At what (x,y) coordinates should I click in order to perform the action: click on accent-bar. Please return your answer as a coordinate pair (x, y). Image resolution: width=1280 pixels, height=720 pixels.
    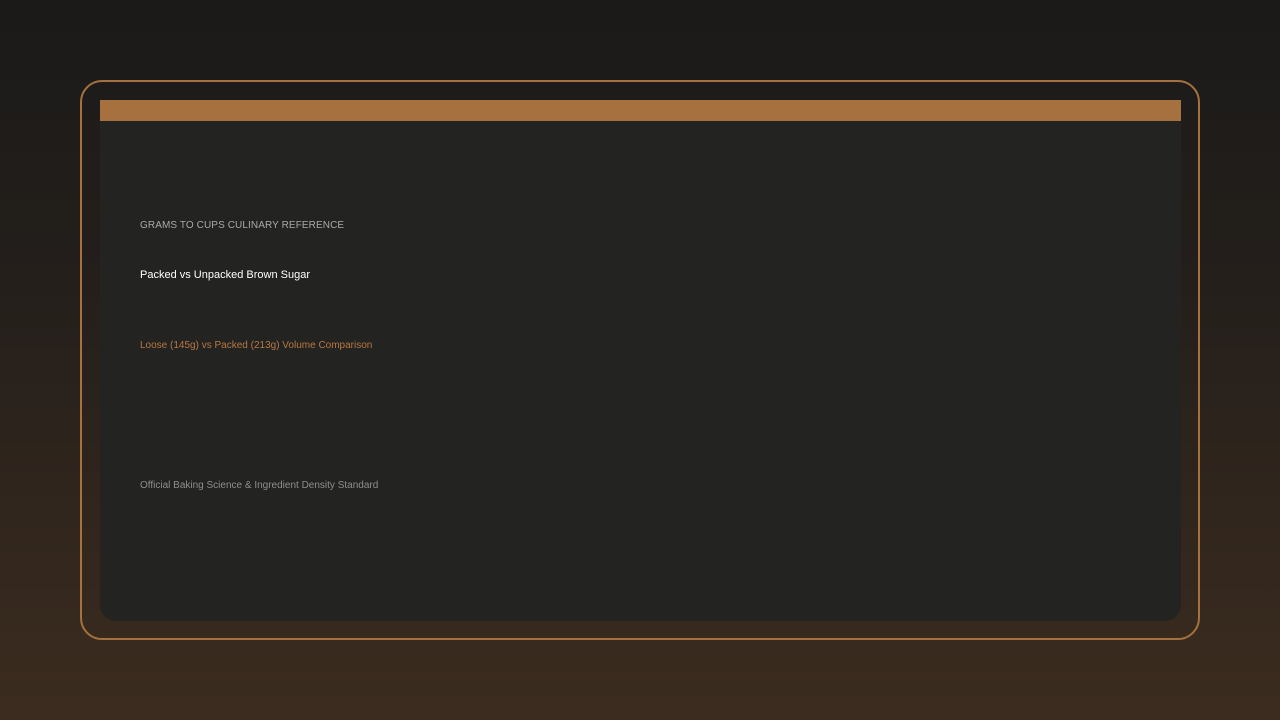
    Looking at the image, I should click on (640, 110).